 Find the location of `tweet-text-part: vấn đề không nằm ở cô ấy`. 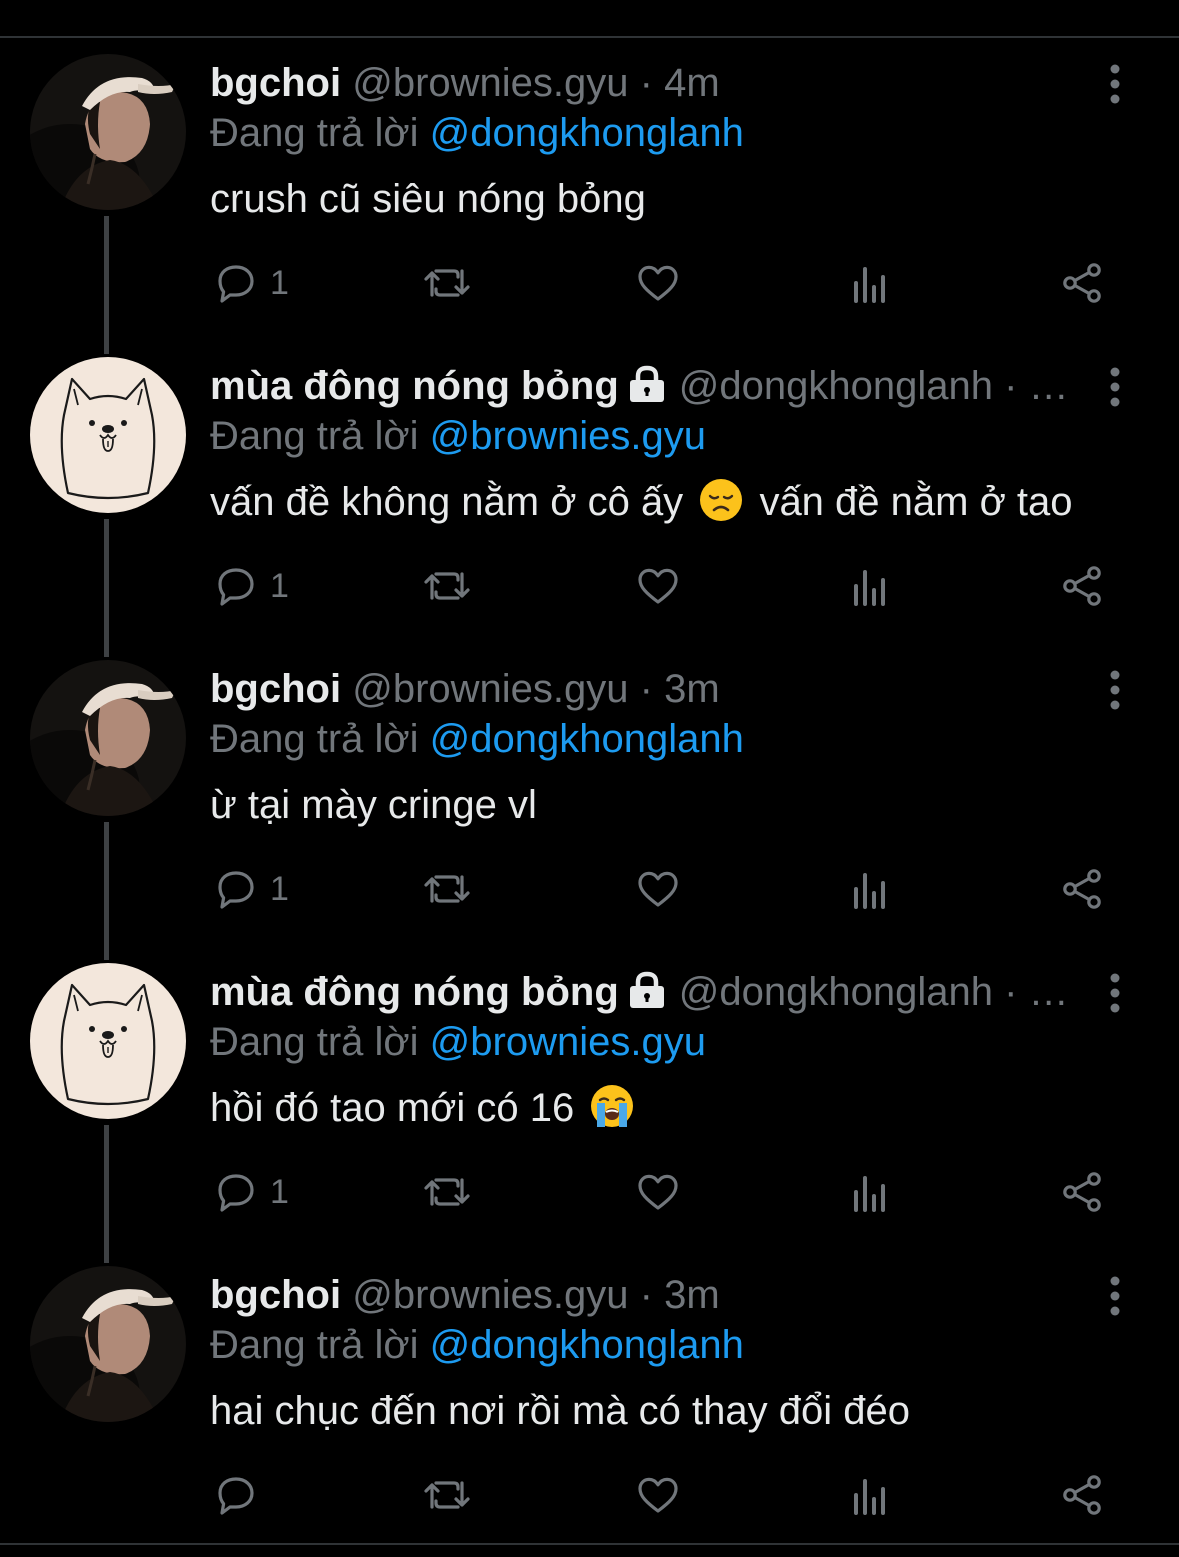

tweet-text-part: vấn đề không nằm ở cô ấy is located at coordinates (447, 502).